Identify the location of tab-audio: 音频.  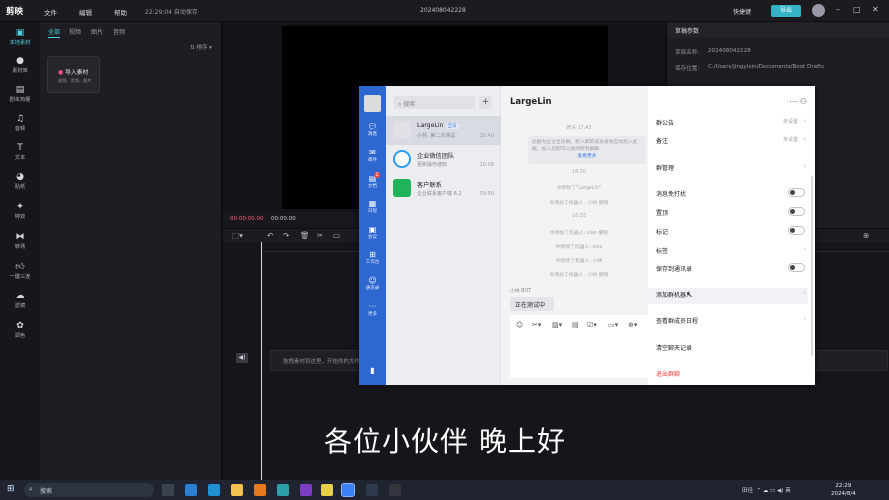
(119, 31).